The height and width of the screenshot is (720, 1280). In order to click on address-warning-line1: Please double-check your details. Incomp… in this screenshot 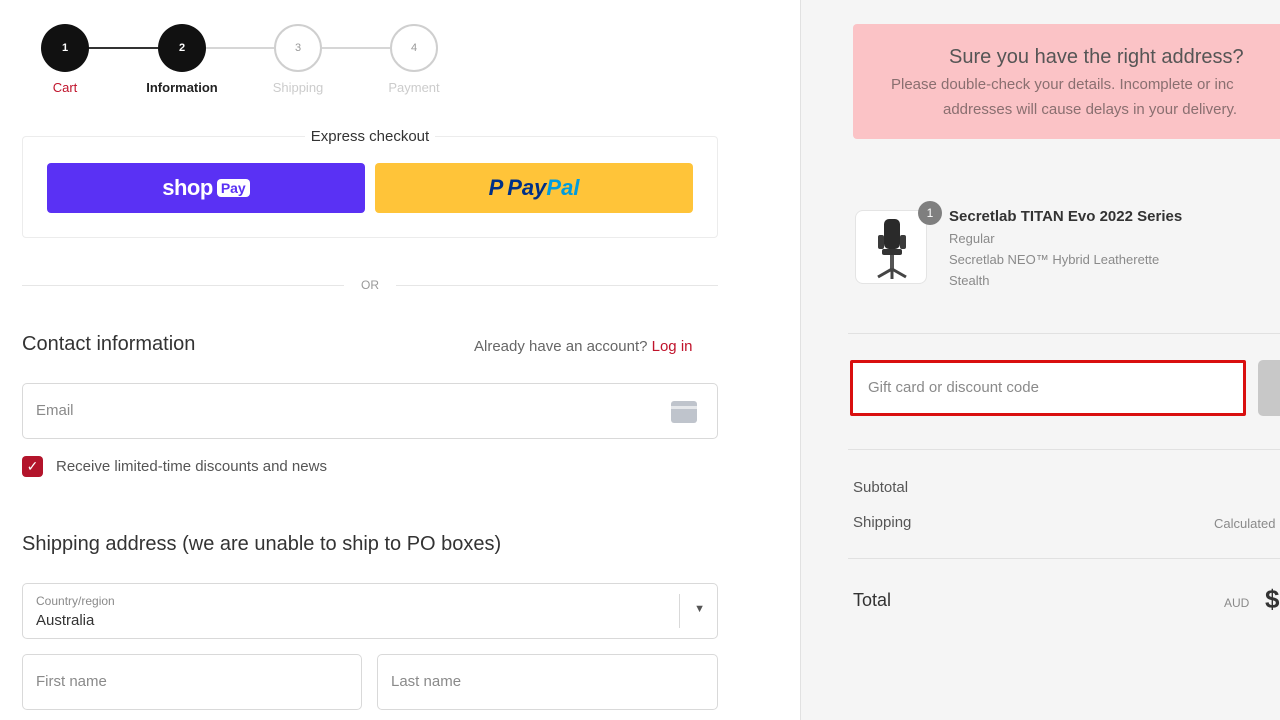, I will do `click(1062, 84)`.